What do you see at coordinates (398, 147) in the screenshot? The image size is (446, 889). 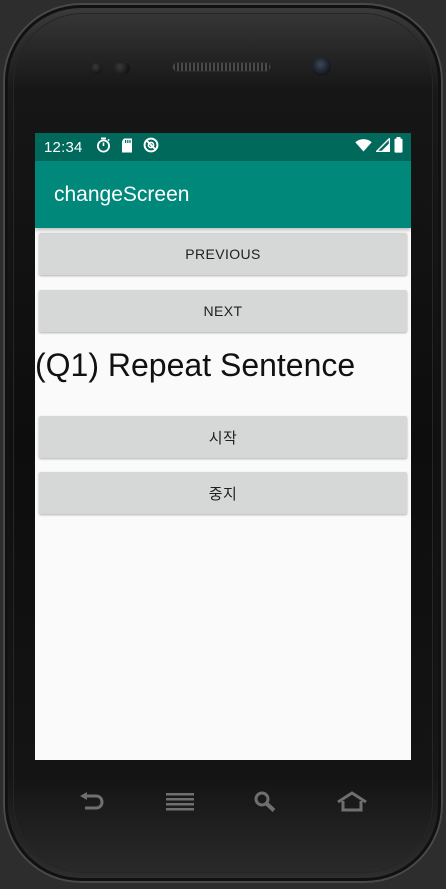 I see `battery-icon` at bounding box center [398, 147].